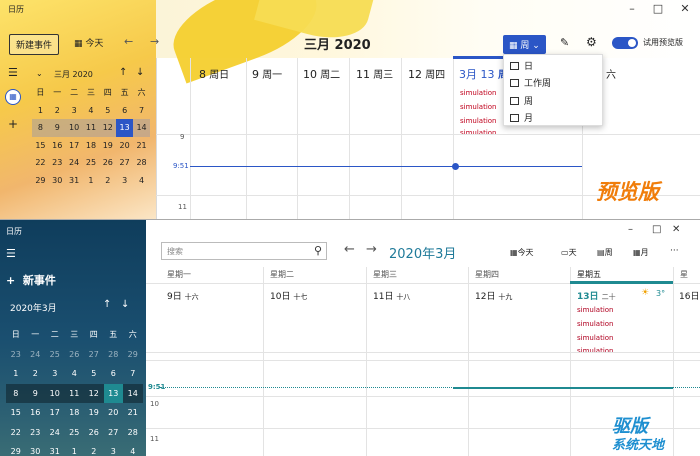 The height and width of the screenshot is (456, 700). Describe the element at coordinates (141, 111) in the screenshot. I see `mini-cal-day: 7` at that location.